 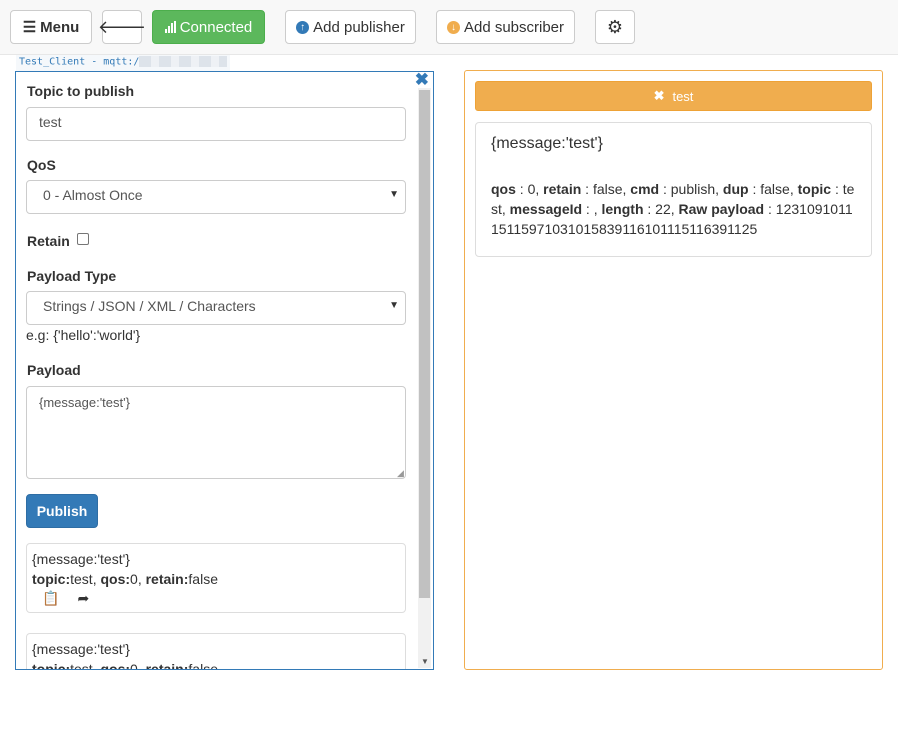 I want to click on paste-icon: 📋, so click(x=50, y=598).